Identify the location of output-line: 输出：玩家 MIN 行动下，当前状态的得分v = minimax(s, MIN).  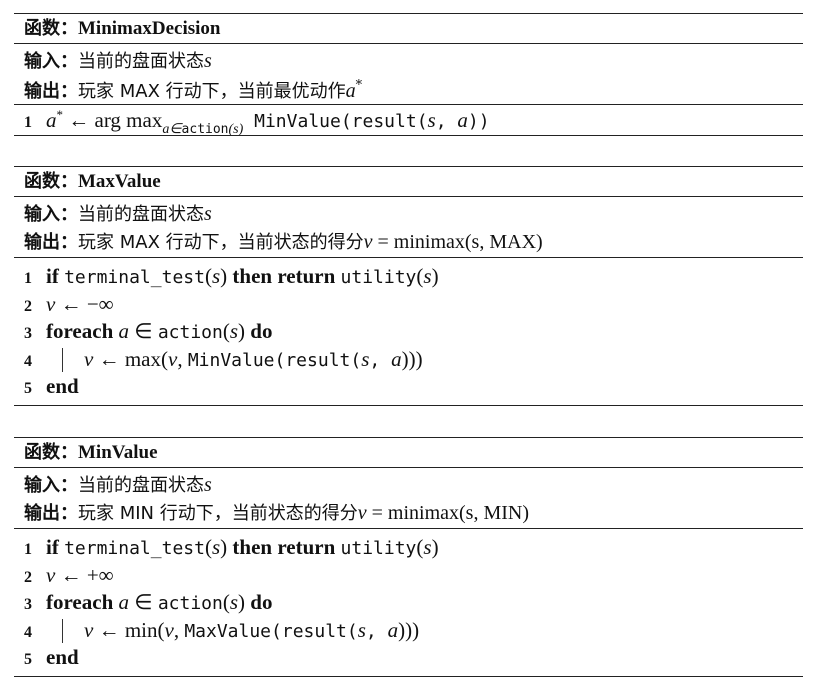
(276, 513).